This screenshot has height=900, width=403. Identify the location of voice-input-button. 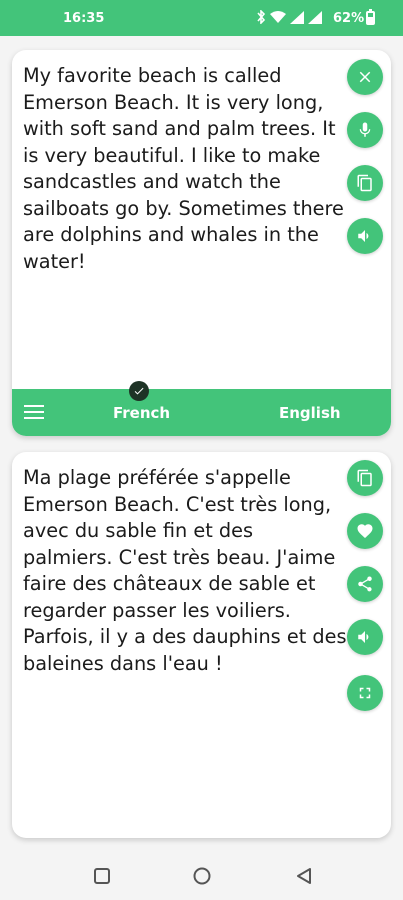
(365, 130).